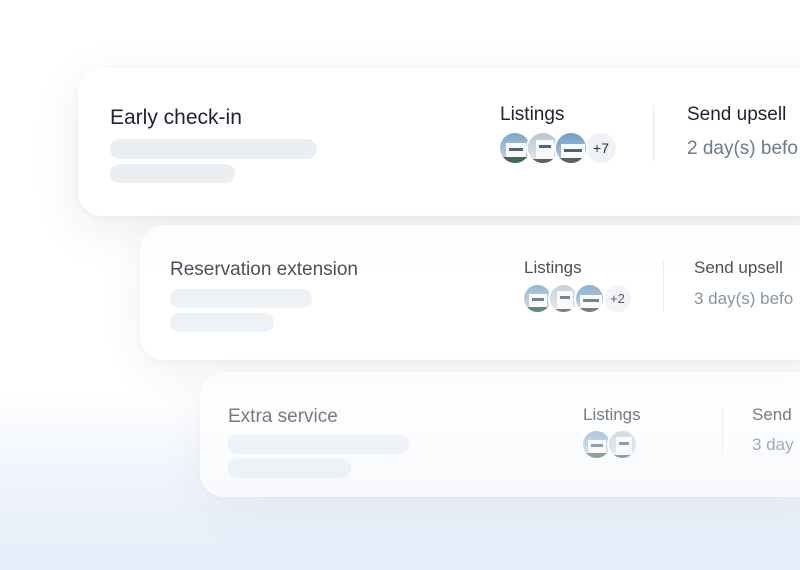 This screenshot has width=800, height=570. What do you see at coordinates (744, 298) in the screenshot?
I see `send-upsell-value: 3 day(s) befo` at bounding box center [744, 298].